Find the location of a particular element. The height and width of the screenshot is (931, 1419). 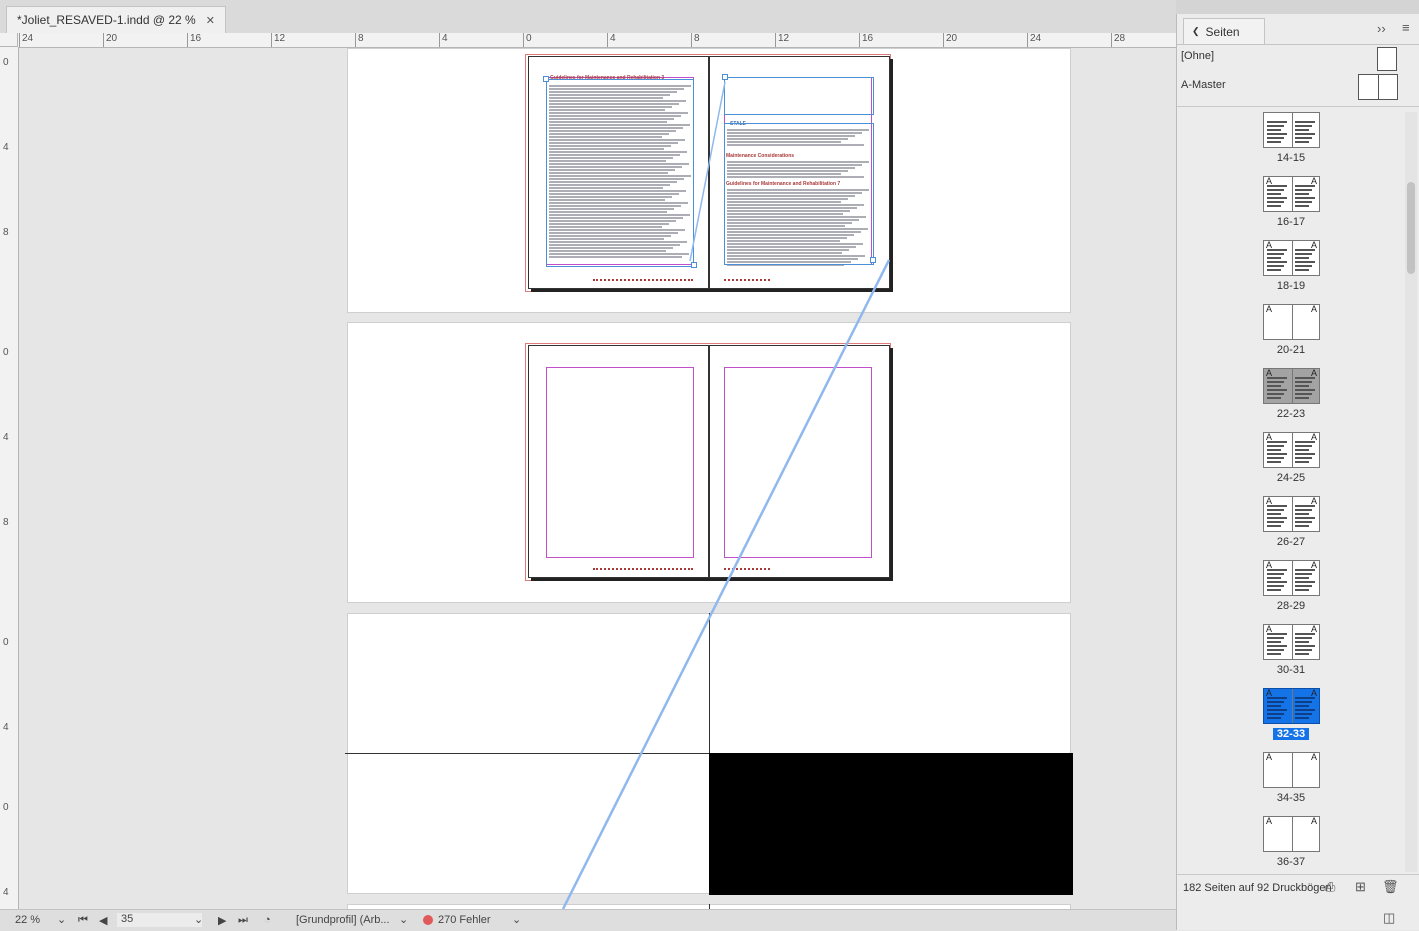

close-icon: ✕ is located at coordinates (210, 20).